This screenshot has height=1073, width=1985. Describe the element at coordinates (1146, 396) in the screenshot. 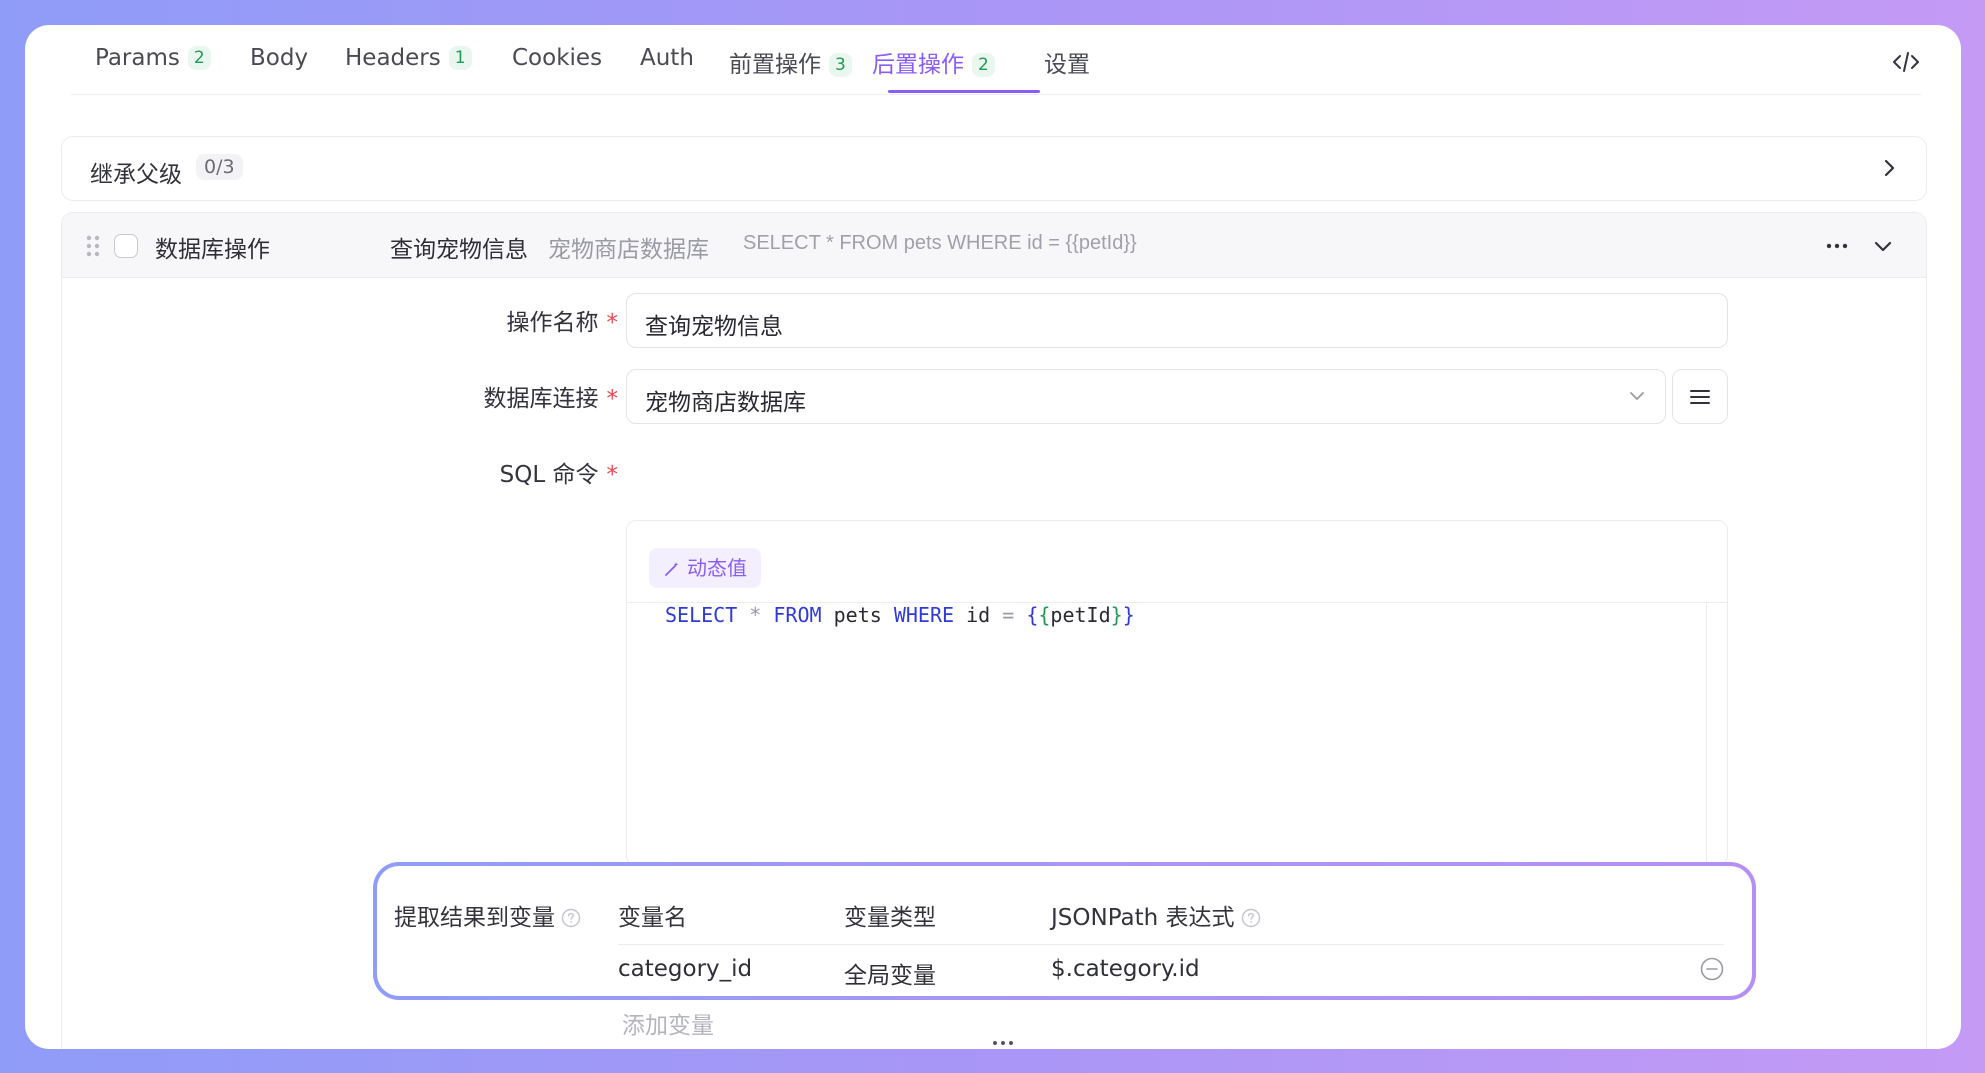

I see `db-connection-select: 宠物商店数据库` at that location.